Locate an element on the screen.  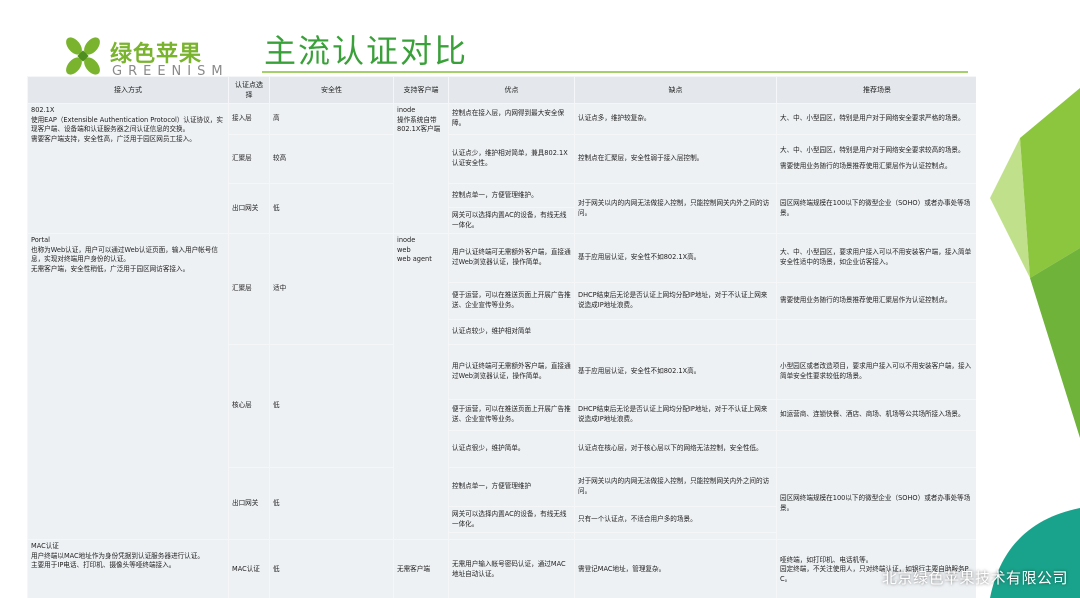
scene-line: 大、中、小型园区，特别是用户对于网络安全要求较高的场景。 is located at coordinates (872, 150).